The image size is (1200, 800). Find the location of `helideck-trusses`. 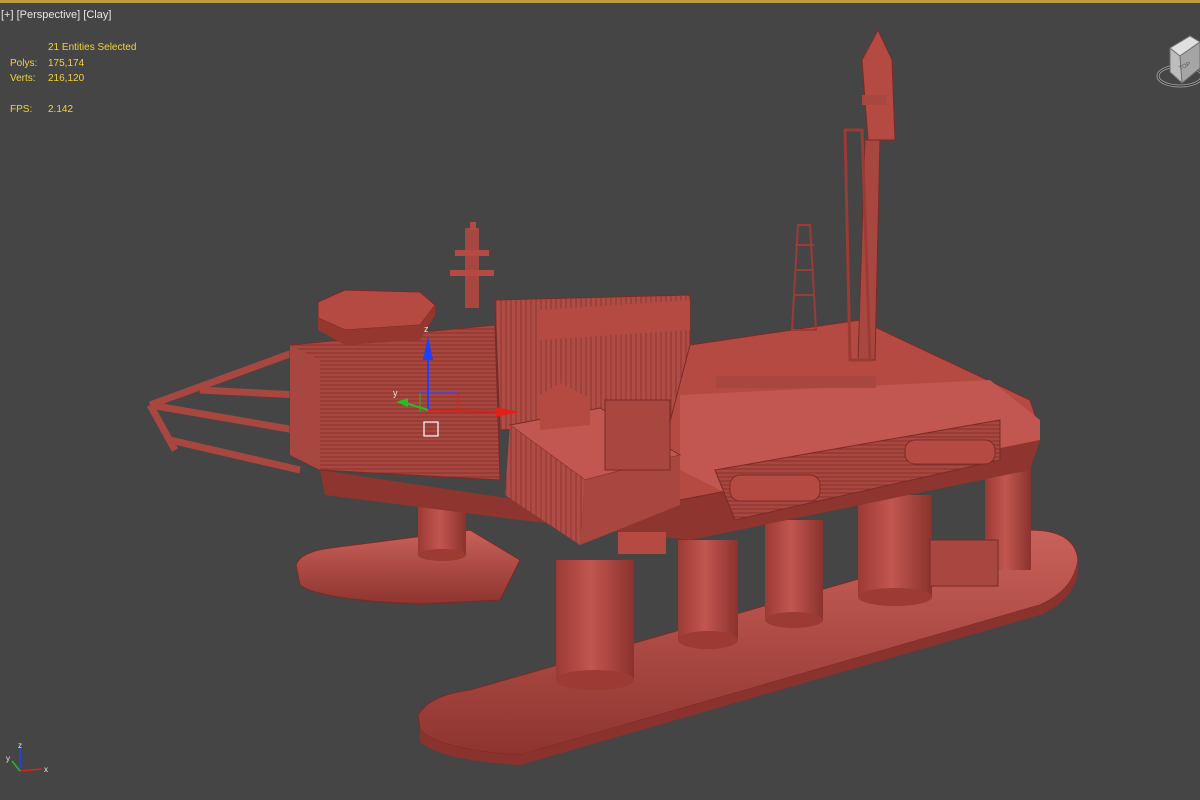

helideck-trusses is located at coordinates (223, 411).